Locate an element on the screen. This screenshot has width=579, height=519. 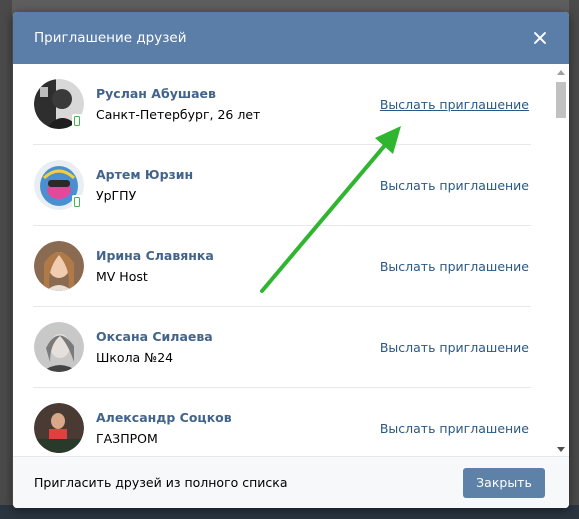
modal-header: Приглашение друзей is located at coordinates (291, 38).